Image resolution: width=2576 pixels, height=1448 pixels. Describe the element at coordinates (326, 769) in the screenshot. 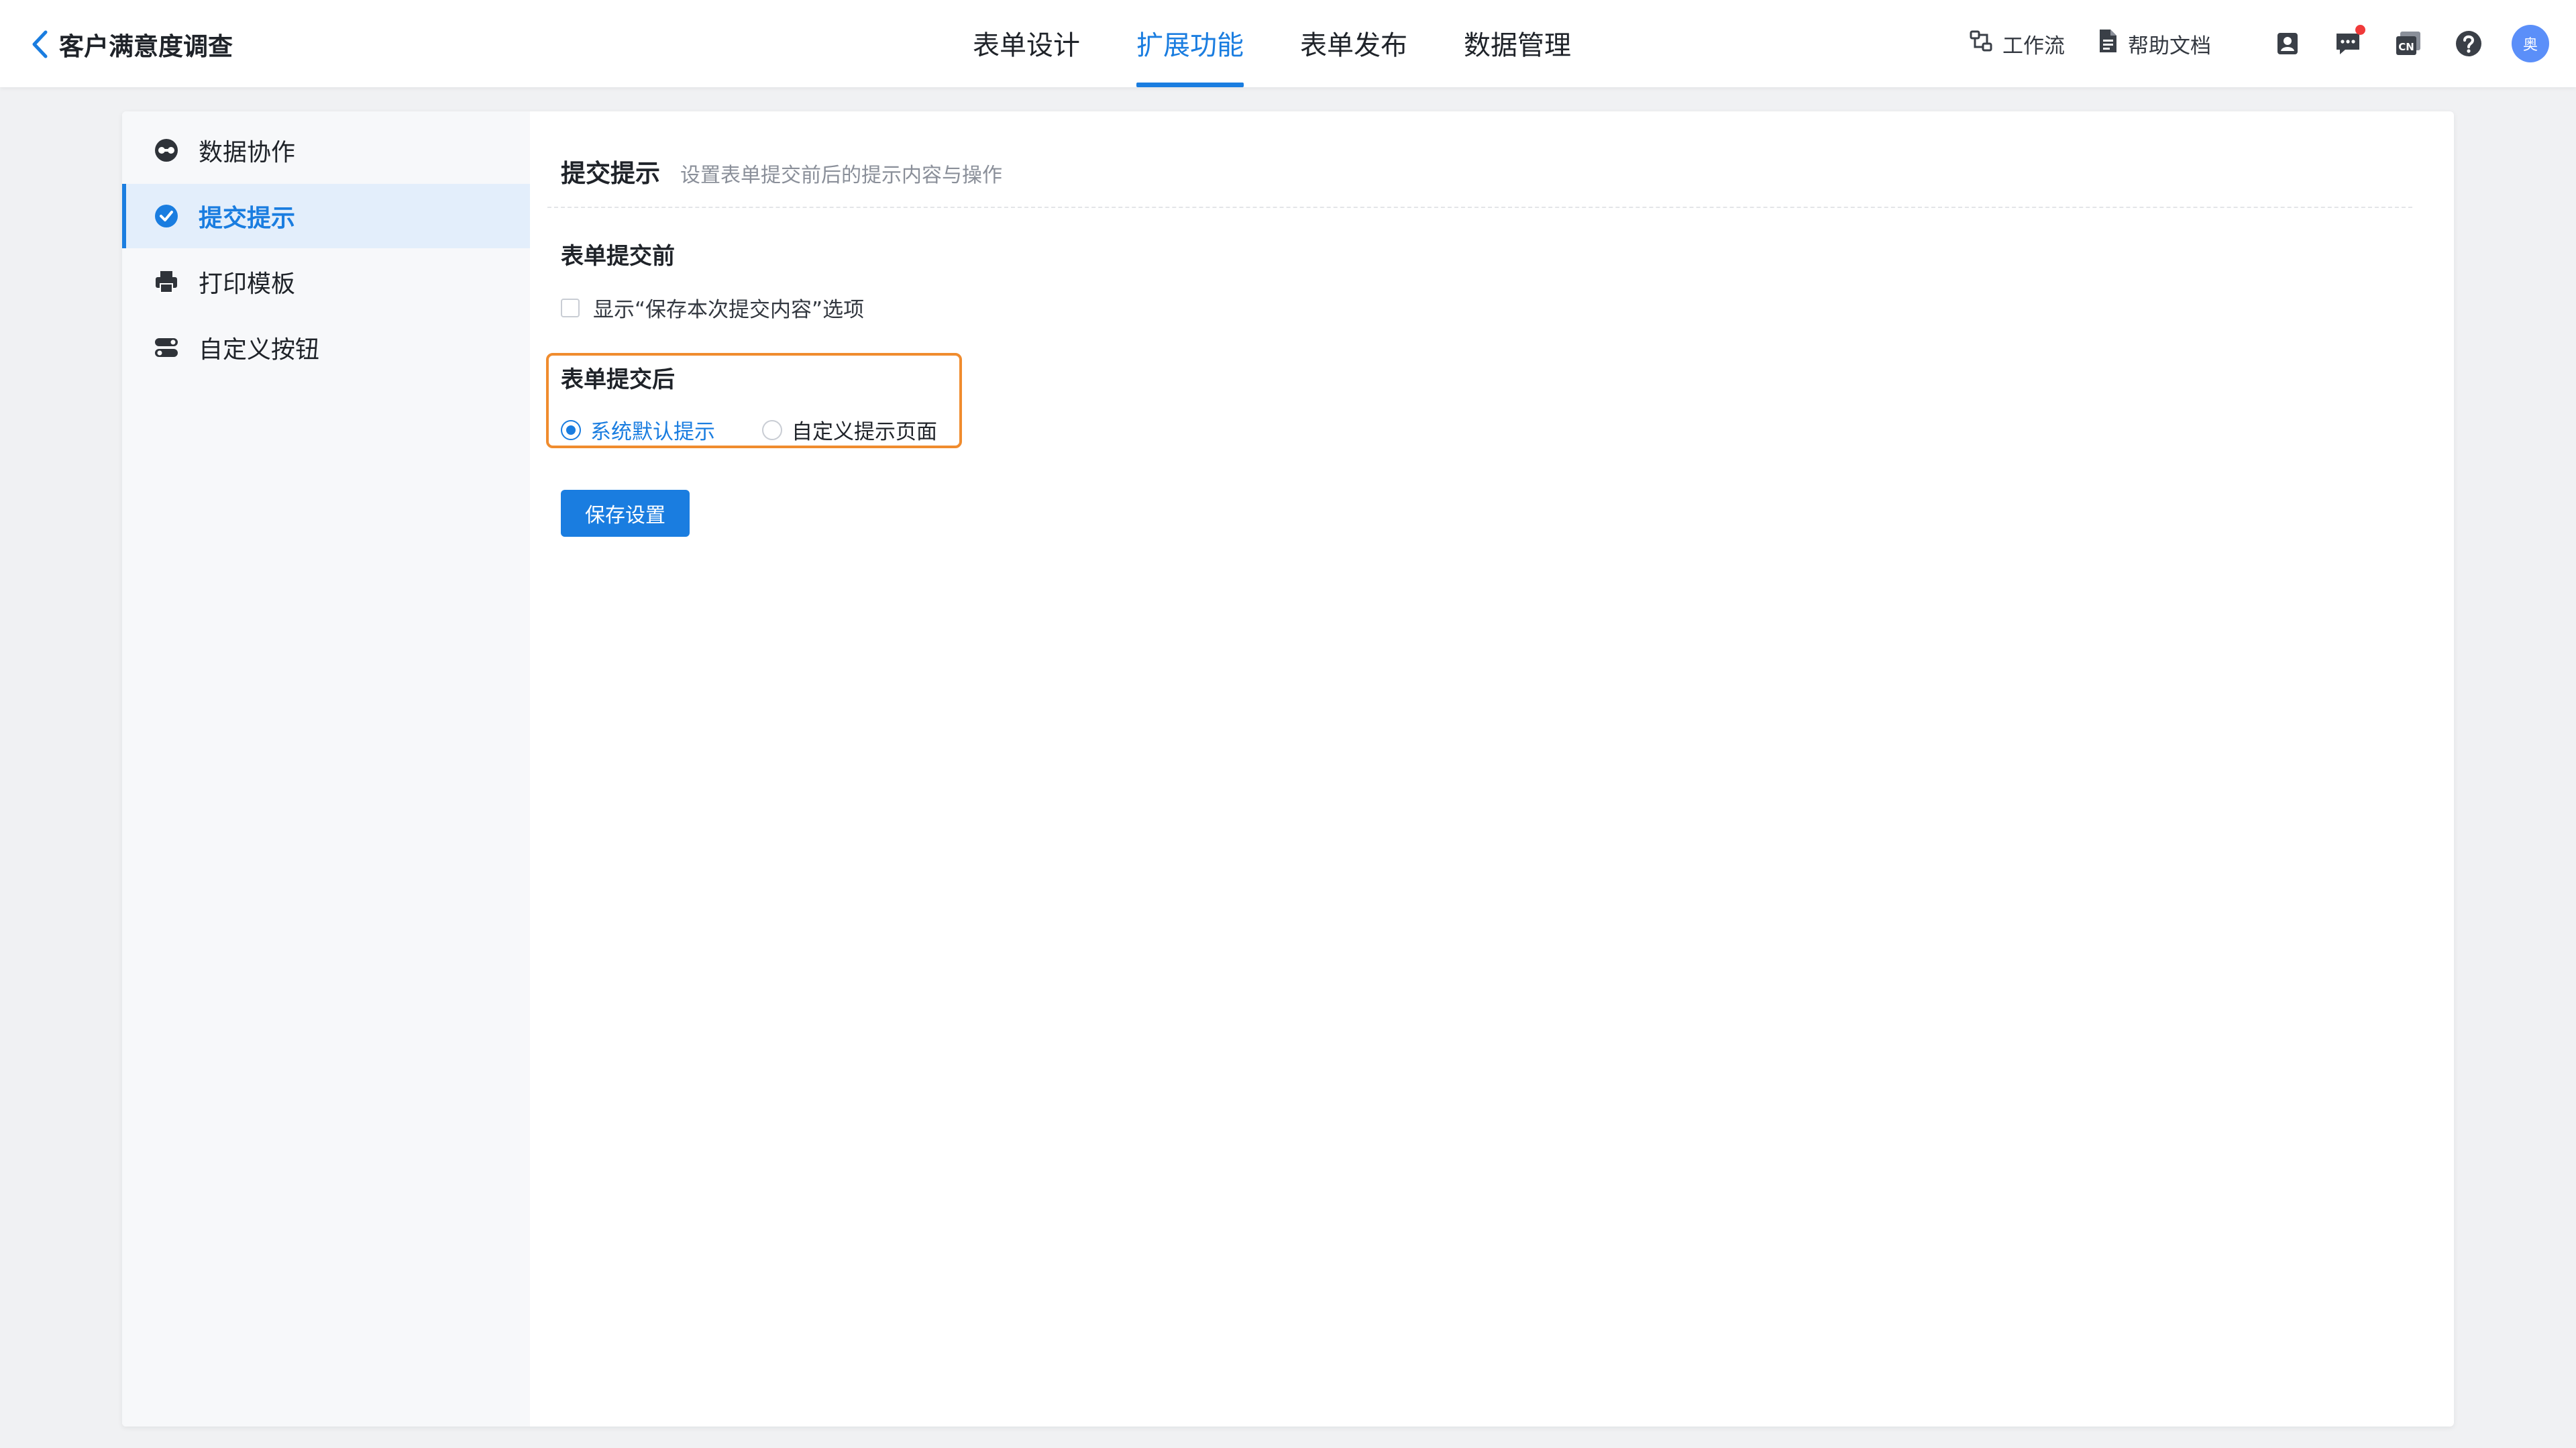

I see `settings-sidebar: 数据协作 提交提示 打印模板 自定义按钮` at that location.